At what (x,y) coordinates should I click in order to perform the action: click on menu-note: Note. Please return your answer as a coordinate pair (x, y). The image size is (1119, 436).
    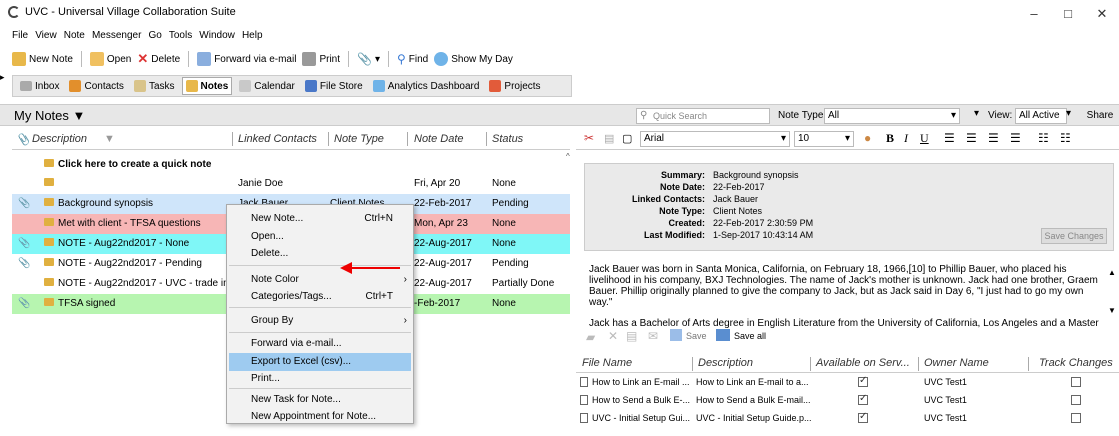
    Looking at the image, I should click on (74, 35).